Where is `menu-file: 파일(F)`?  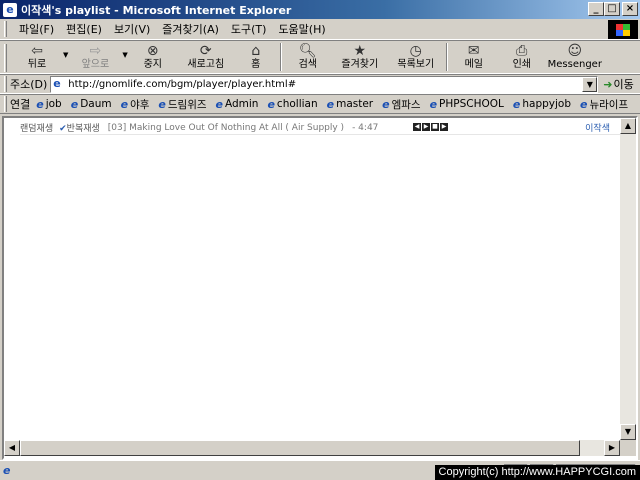 menu-file: 파일(F) is located at coordinates (36, 29).